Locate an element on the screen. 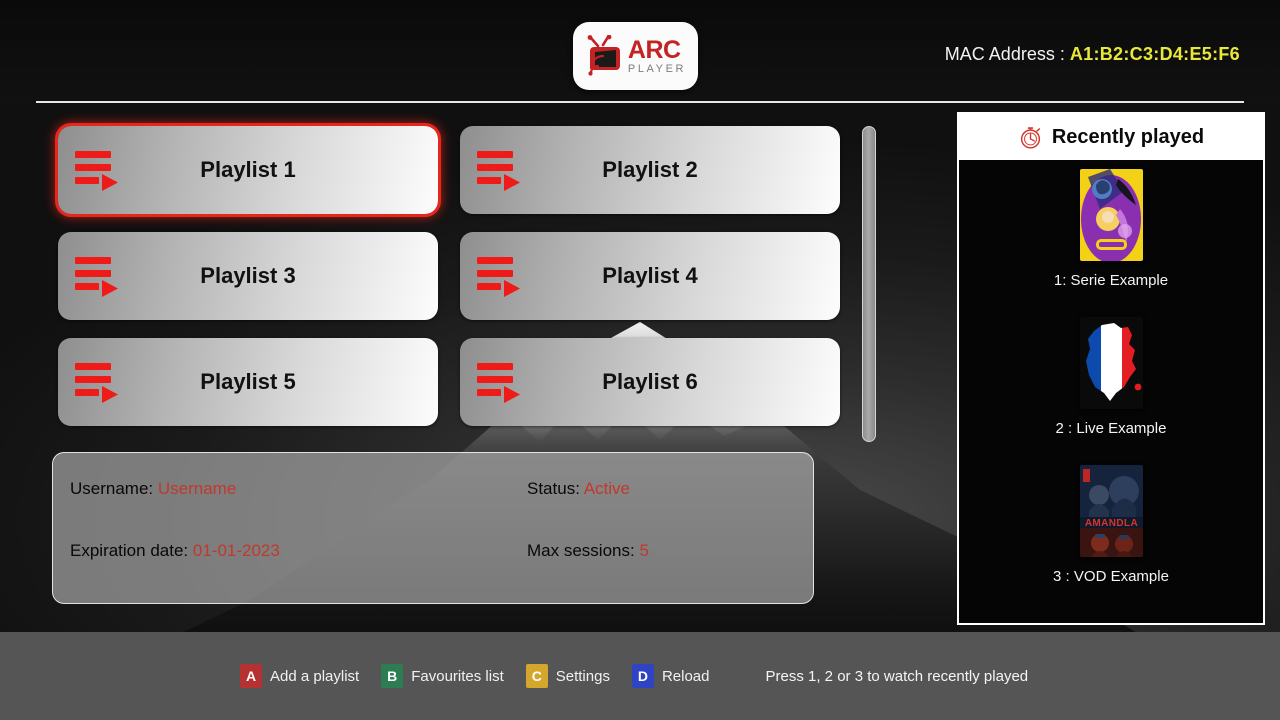  playlist-scrollbar-thumb is located at coordinates (869, 284).